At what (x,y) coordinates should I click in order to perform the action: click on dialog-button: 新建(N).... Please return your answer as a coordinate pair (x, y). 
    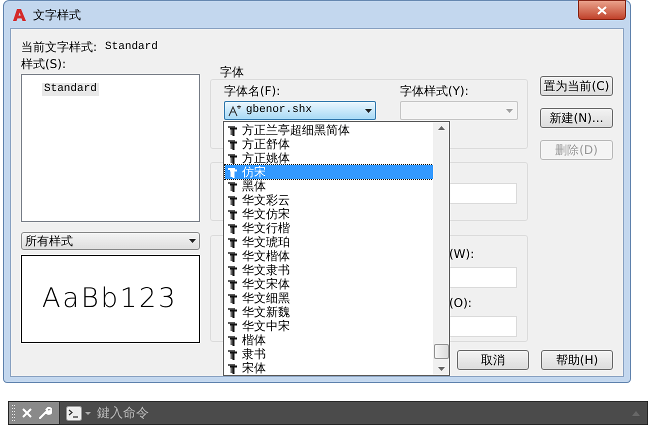
    Looking at the image, I should click on (576, 118).